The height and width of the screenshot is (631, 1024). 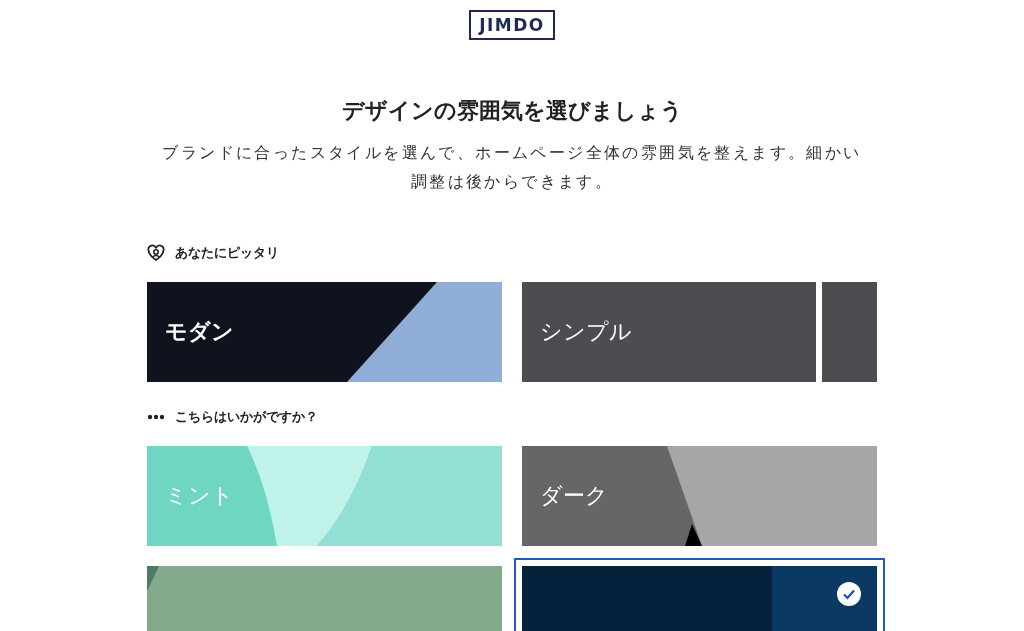 What do you see at coordinates (699, 496) in the screenshot?
I see `style-card: ダーク` at bounding box center [699, 496].